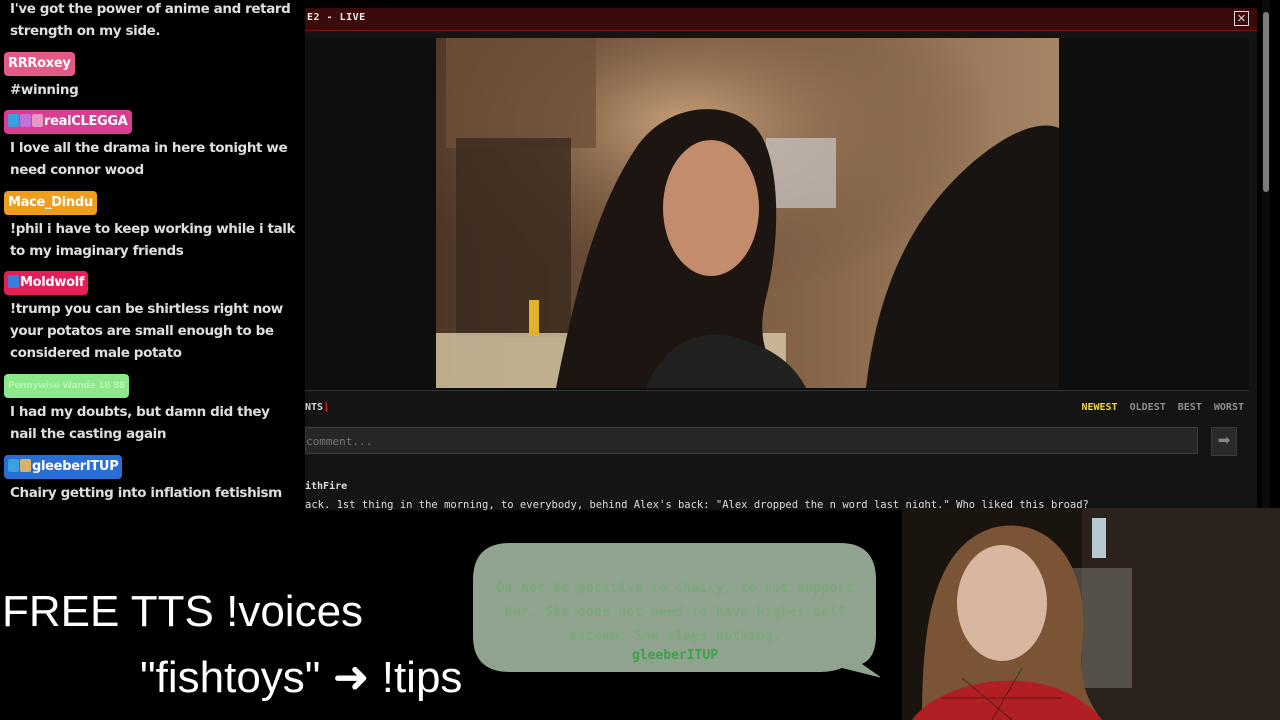 This screenshot has width=1280, height=720. I want to click on sort-tabs: NEWEST OLDEST BEST WORST, so click(1159, 407).